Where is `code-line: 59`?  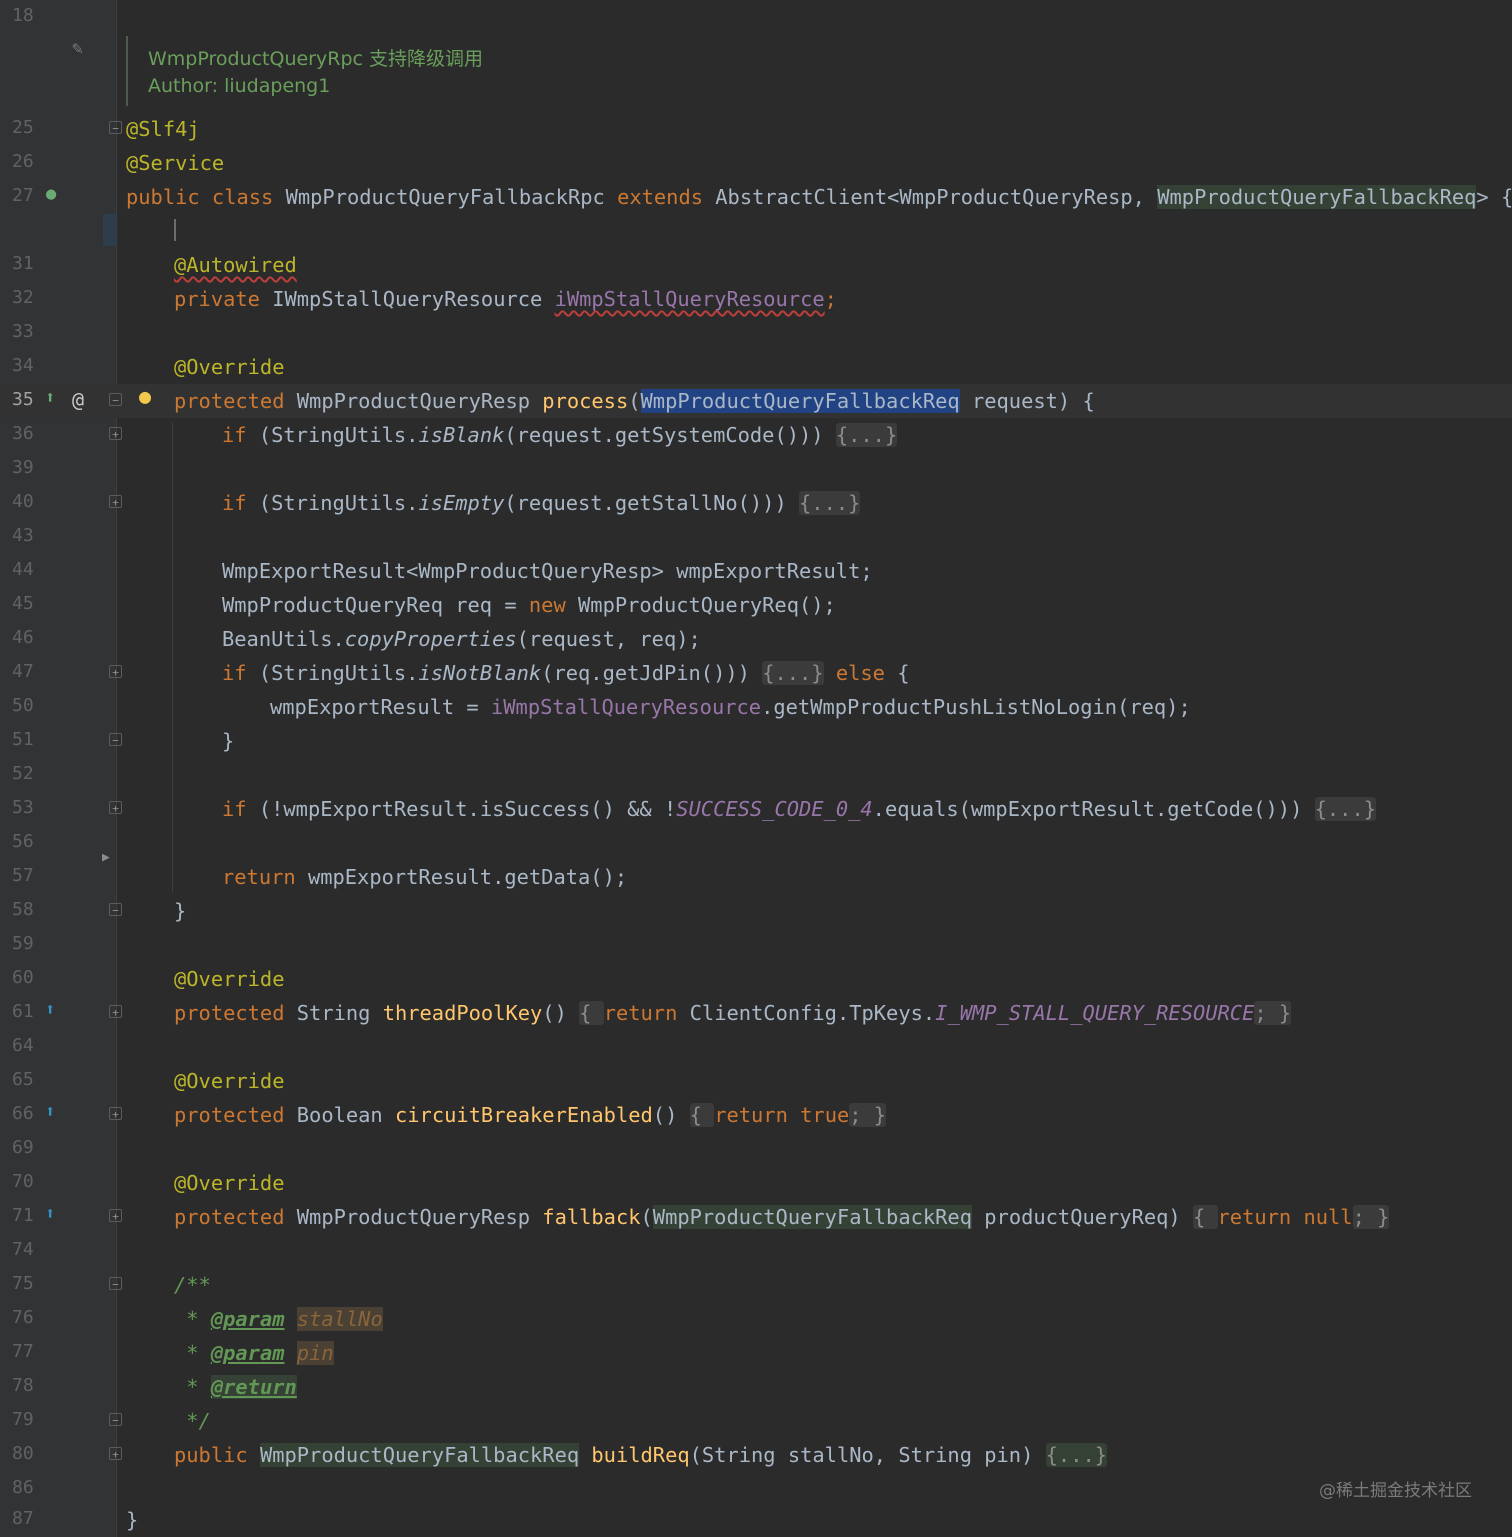
code-line: 59 is located at coordinates (756, 945).